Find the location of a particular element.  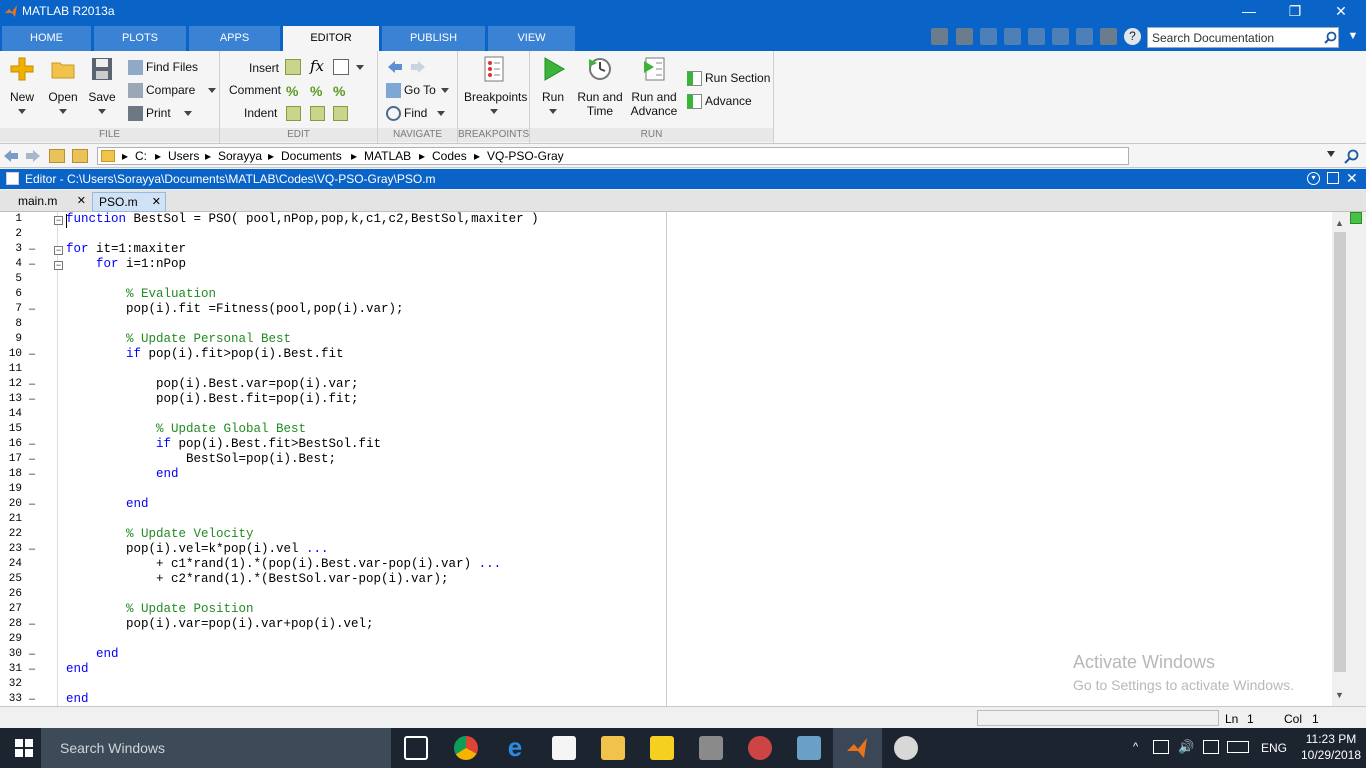

copy-icon is located at coordinates (1012, 36).